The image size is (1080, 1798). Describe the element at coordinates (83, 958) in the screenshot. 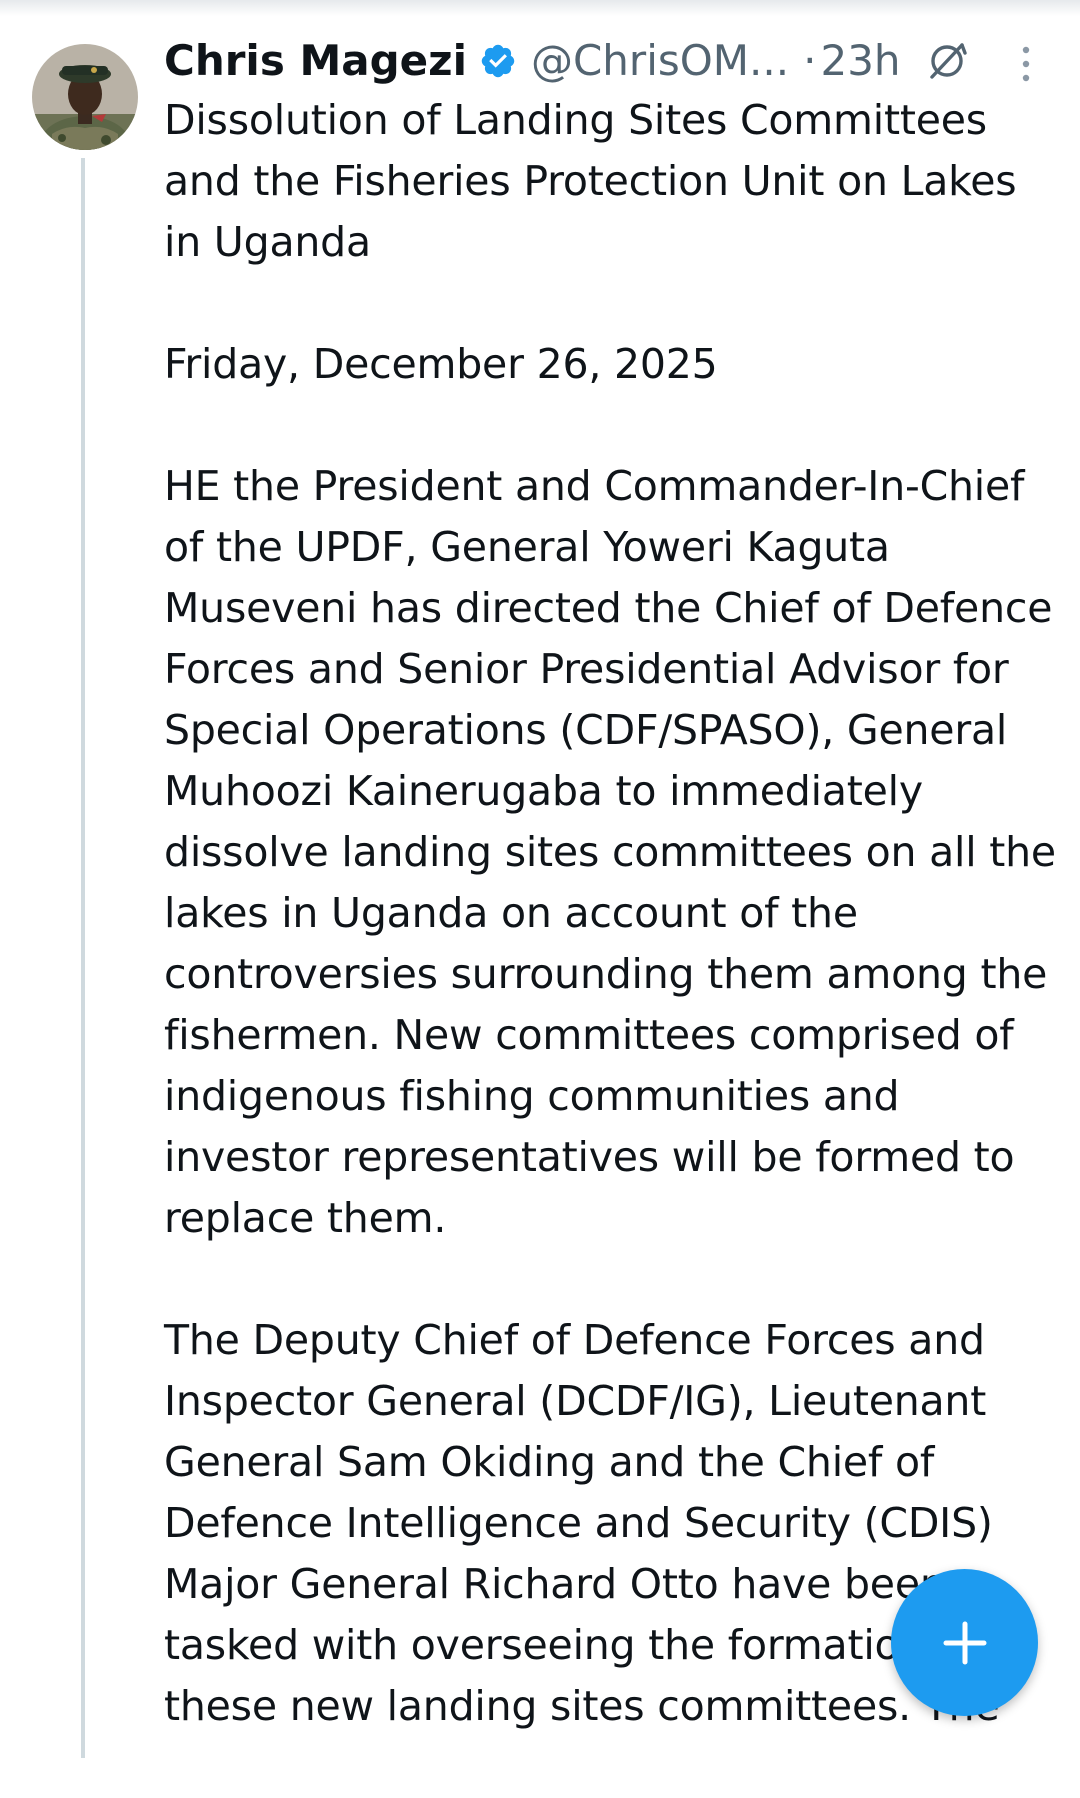

I see `thread-line` at that location.